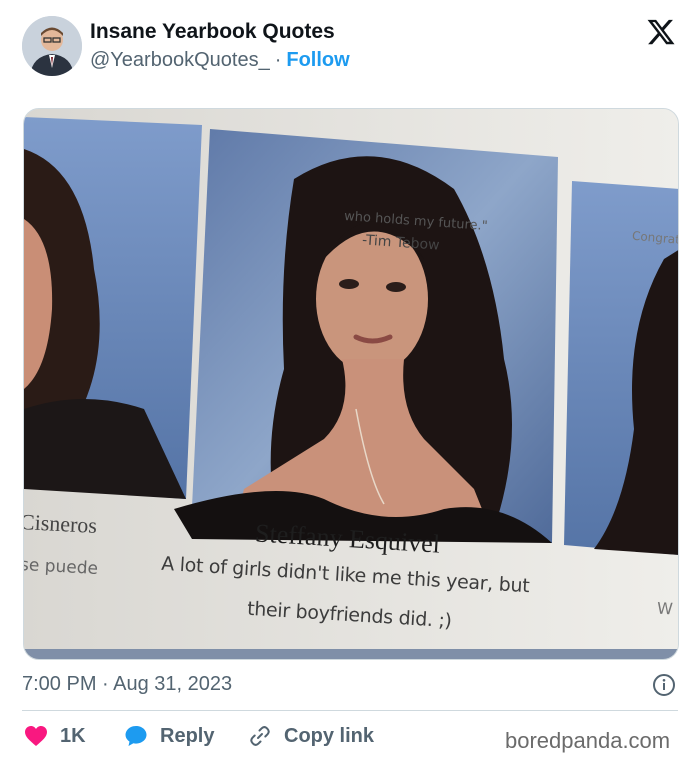 The width and height of the screenshot is (700, 762). Describe the element at coordinates (588, 740) in the screenshot. I see `watermark: boredpanda.com` at that location.